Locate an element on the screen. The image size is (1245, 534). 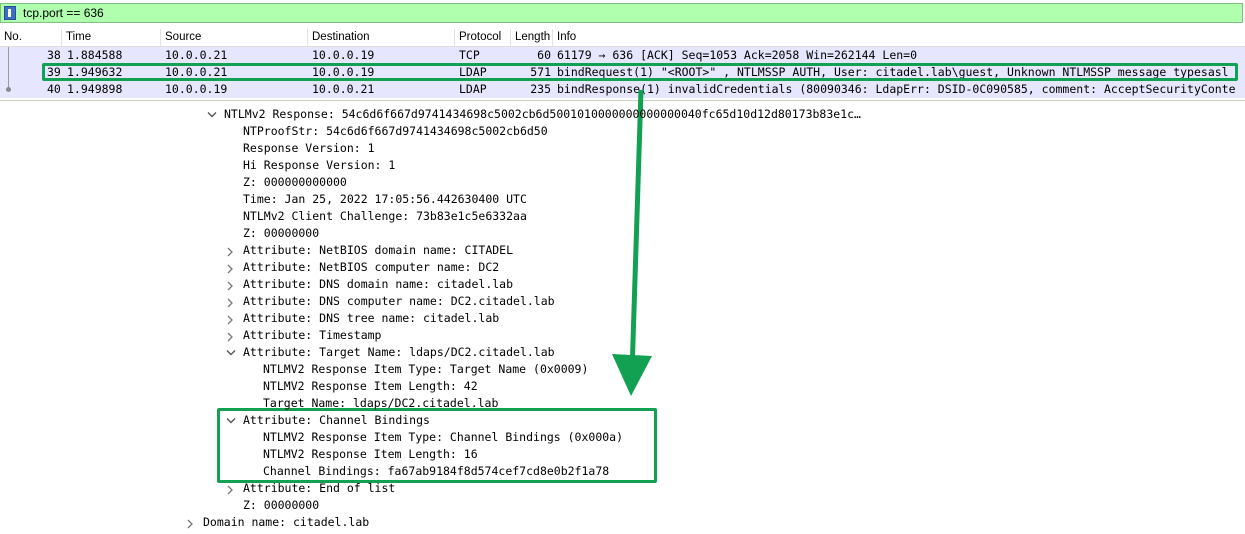
detail-tree-item: Attribute: DNS tree name: citadel.lab is located at coordinates (371, 318).